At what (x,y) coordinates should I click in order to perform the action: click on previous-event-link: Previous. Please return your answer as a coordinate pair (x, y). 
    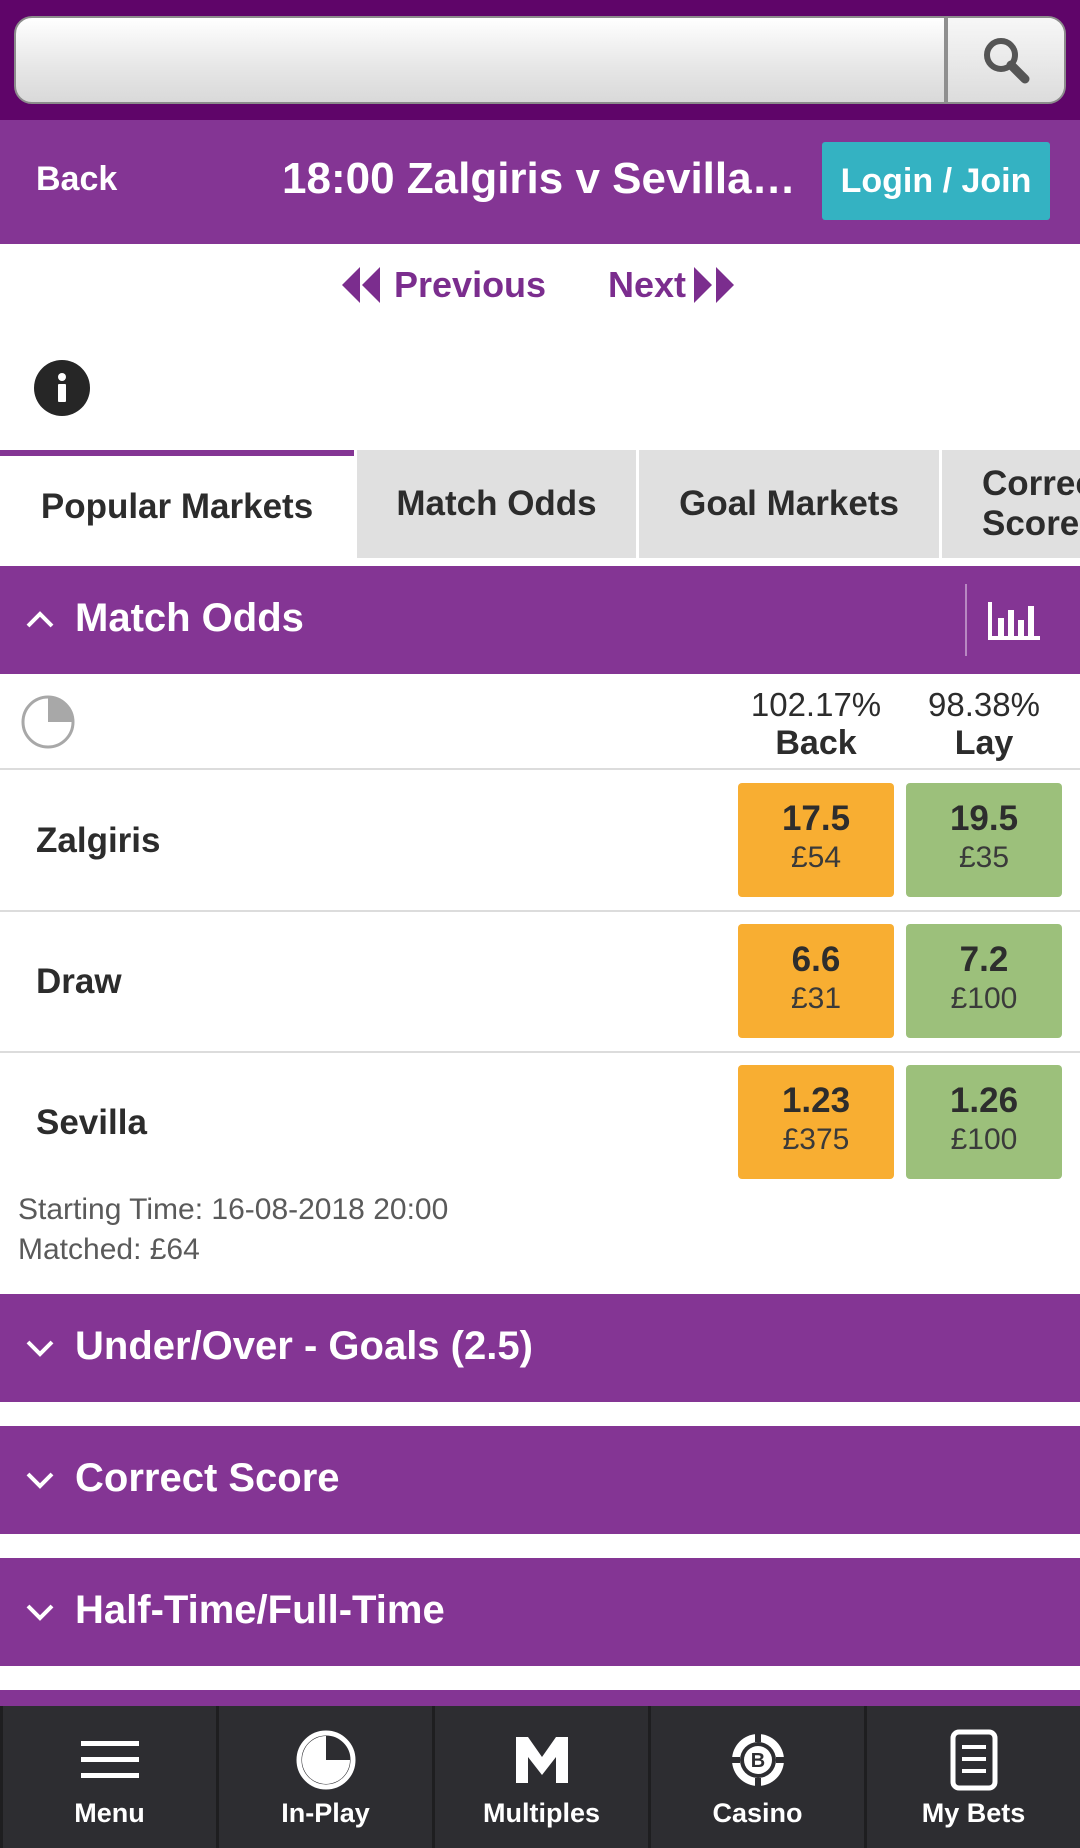
    Looking at the image, I should click on (443, 285).